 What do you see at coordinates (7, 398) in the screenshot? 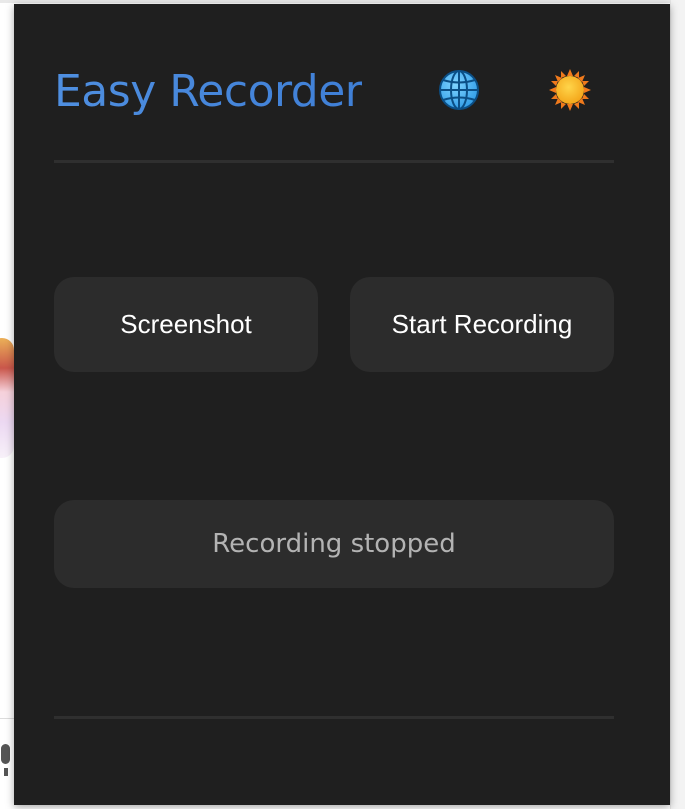
I see `background-page-image` at bounding box center [7, 398].